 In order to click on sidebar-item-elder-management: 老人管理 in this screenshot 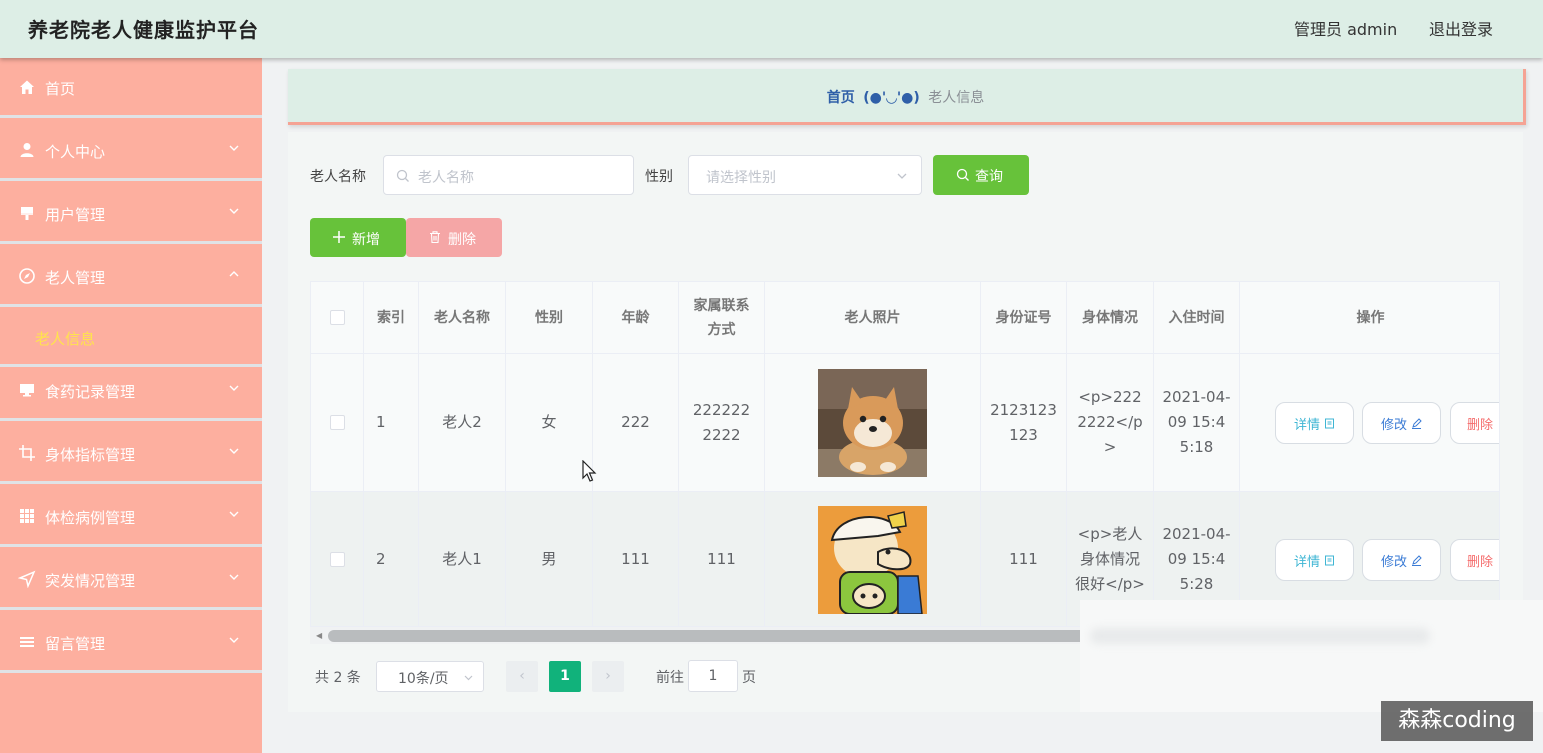, I will do `click(131, 277)`.